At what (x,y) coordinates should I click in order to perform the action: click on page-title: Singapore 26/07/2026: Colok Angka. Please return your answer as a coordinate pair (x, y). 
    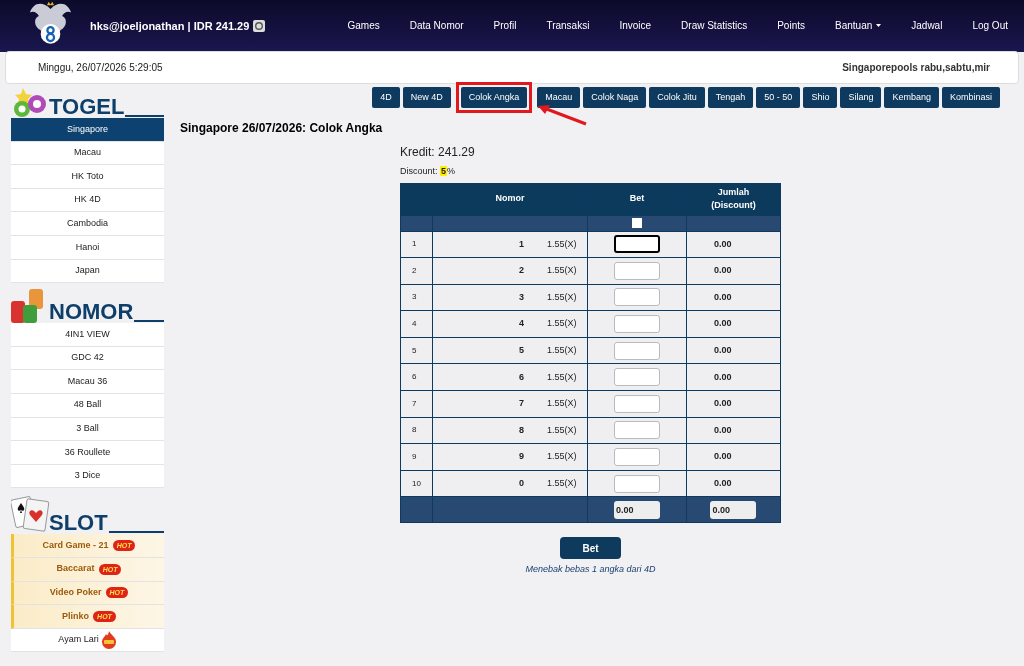
    Looking at the image, I should click on (282, 128).